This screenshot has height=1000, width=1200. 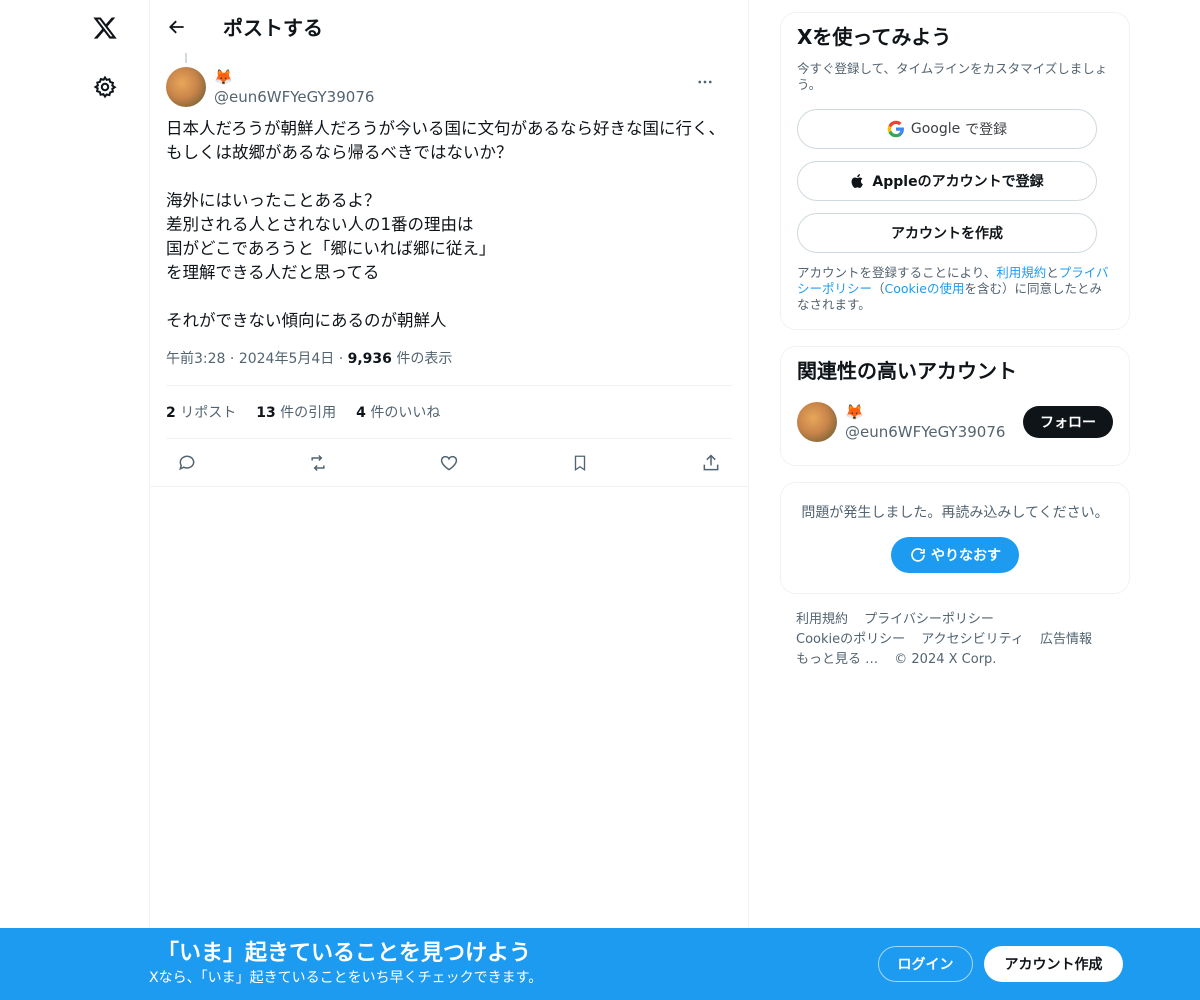 What do you see at coordinates (986, 130) in the screenshot?
I see `google-suffix: で登録` at bounding box center [986, 130].